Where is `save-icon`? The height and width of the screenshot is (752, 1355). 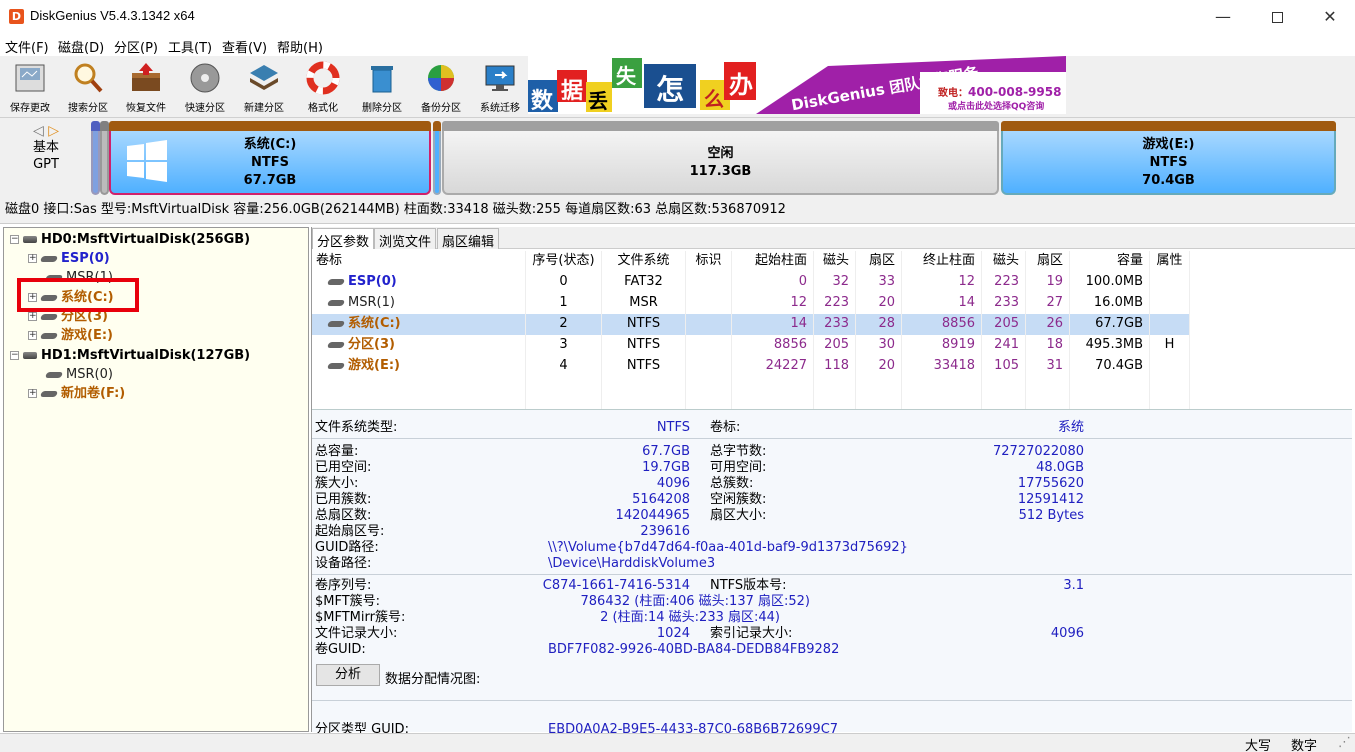 save-icon is located at coordinates (30, 78).